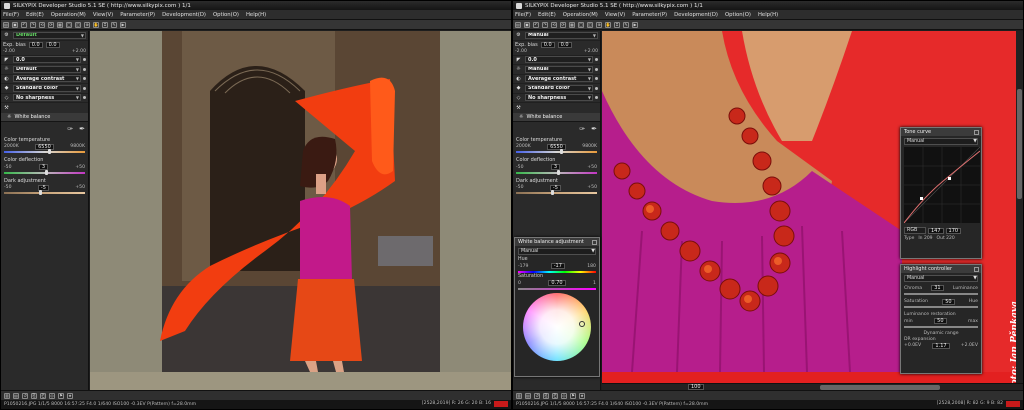  What do you see at coordinates (11, 15) in the screenshot?
I see `menu-file: File(F)` at bounding box center [11, 15].